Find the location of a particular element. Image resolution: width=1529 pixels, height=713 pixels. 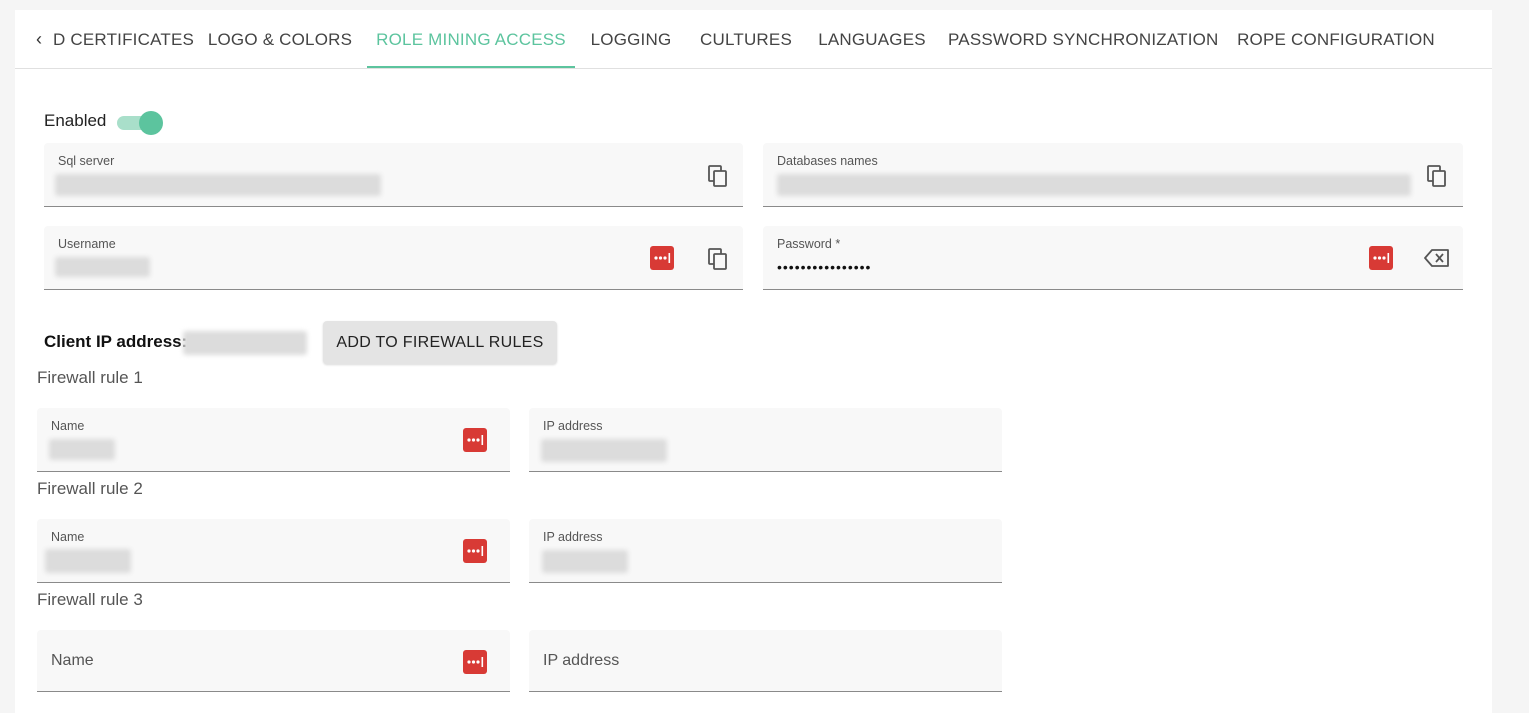

tab-languages: LANGUAGES is located at coordinates (872, 39).